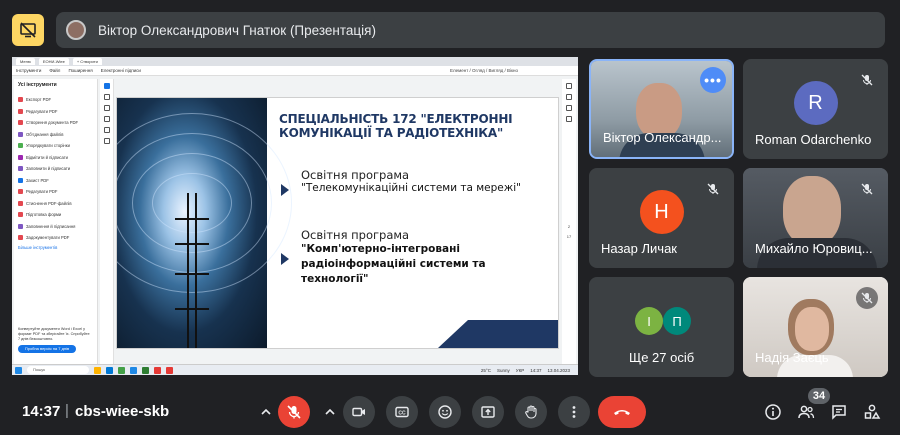  What do you see at coordinates (266, 412) in the screenshot?
I see `audio-options-caret` at bounding box center [266, 412].